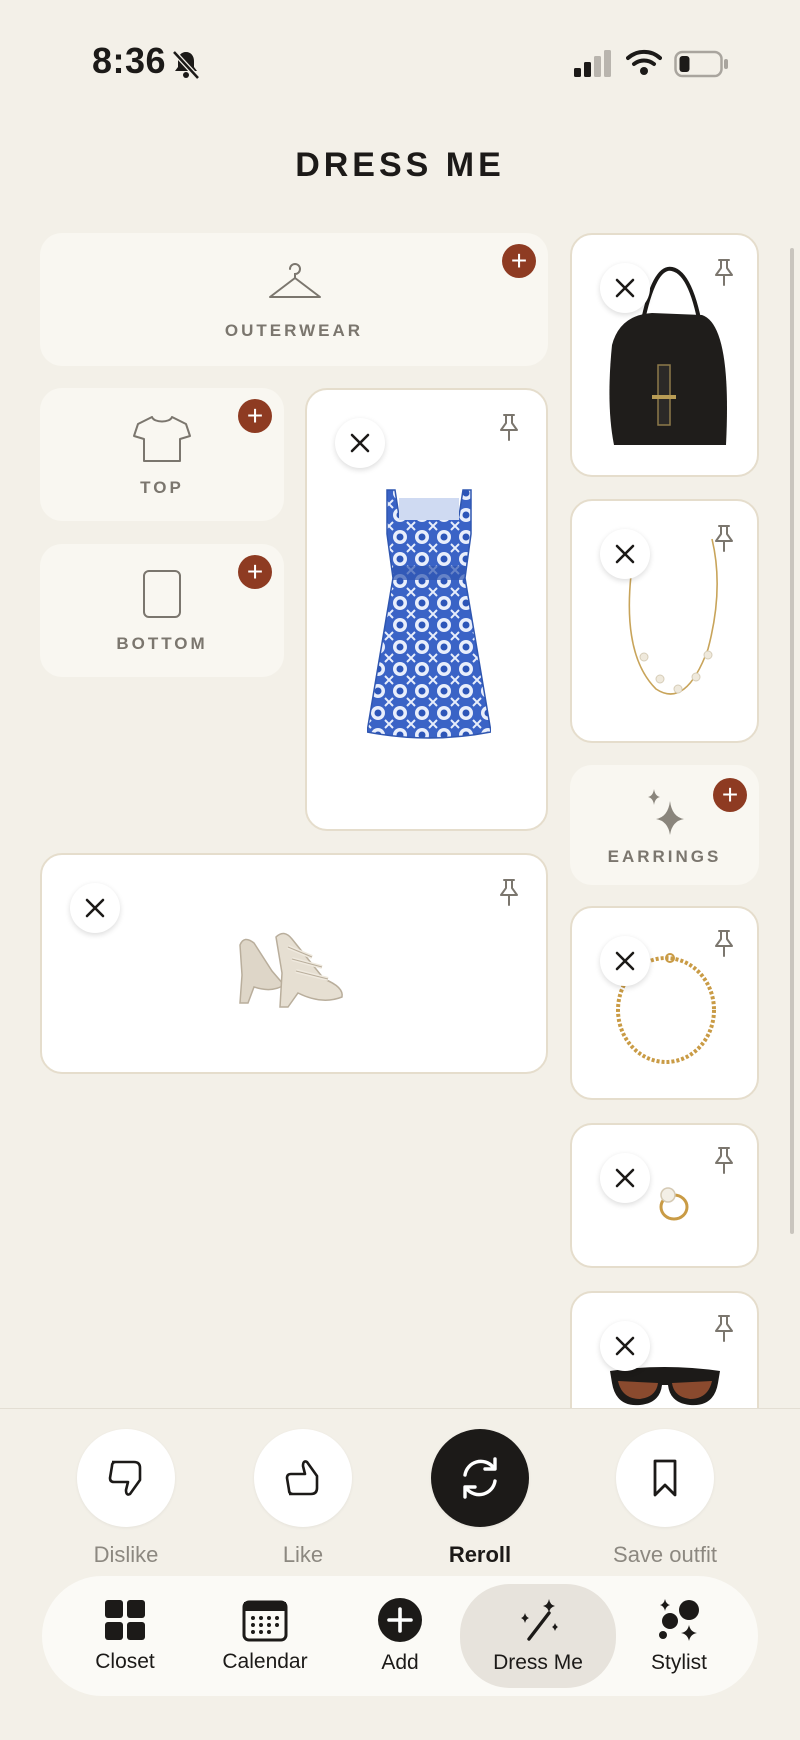 The height and width of the screenshot is (1740, 800). I want to click on grid-icon, so click(125, 1620).